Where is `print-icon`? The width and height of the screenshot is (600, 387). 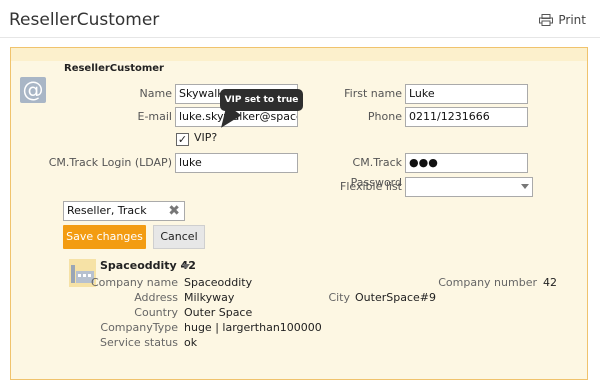 print-icon is located at coordinates (546, 20).